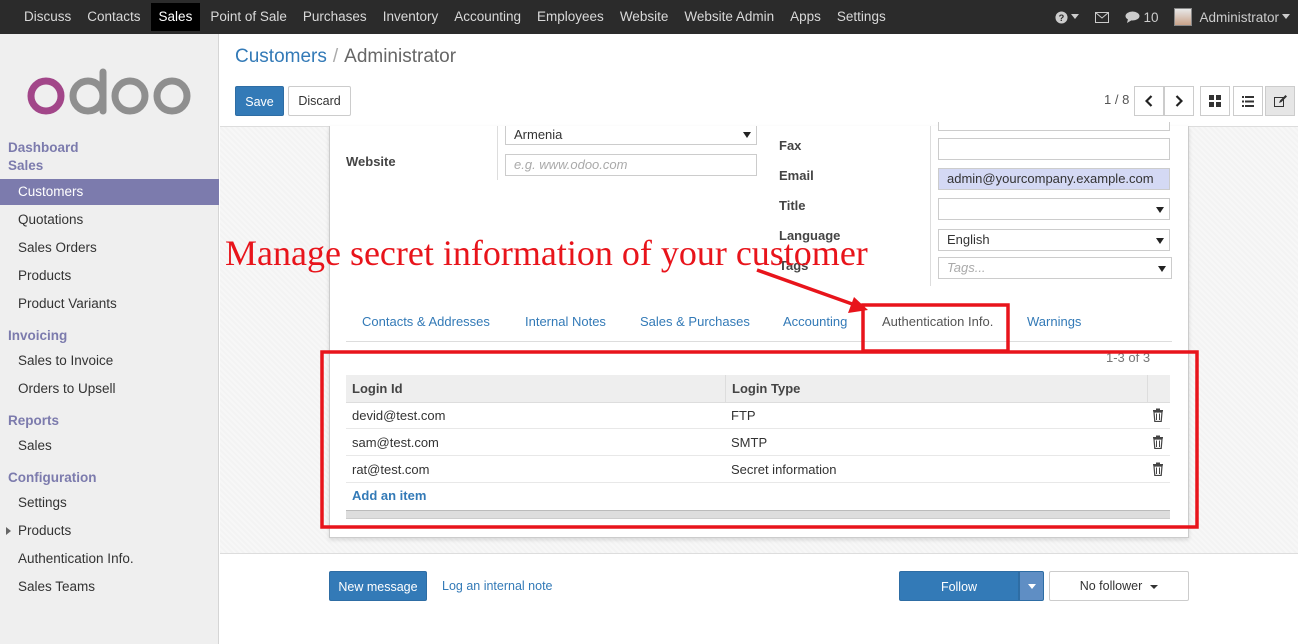  What do you see at coordinates (259, 101) in the screenshot?
I see `save-button: Save` at bounding box center [259, 101].